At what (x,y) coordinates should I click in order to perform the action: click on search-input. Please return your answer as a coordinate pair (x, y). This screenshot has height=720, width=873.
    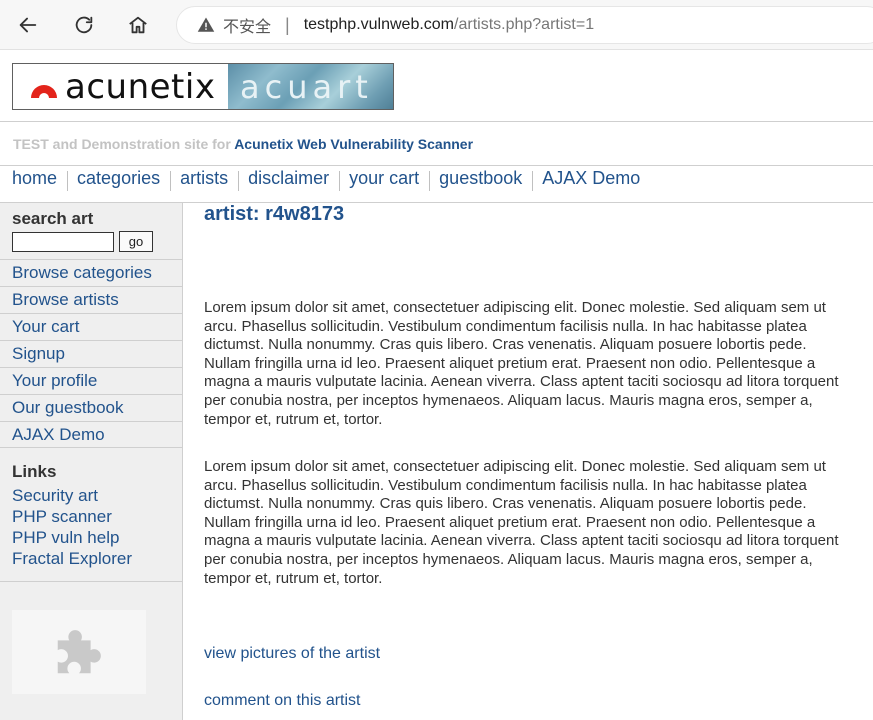
    Looking at the image, I should click on (63, 242).